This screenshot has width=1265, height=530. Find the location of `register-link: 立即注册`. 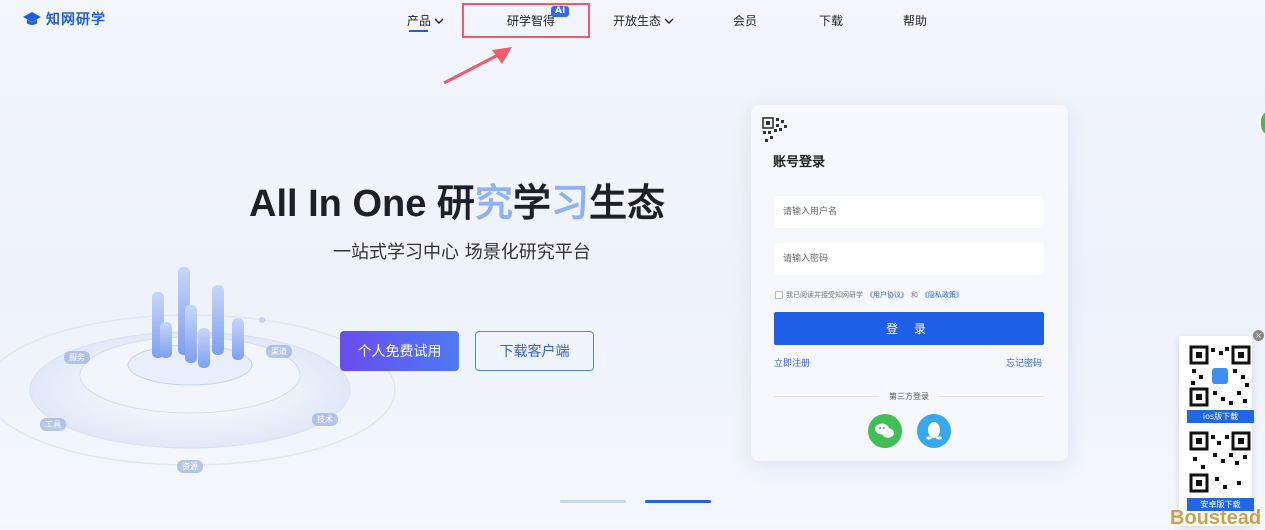

register-link: 立即注册 is located at coordinates (792, 362).